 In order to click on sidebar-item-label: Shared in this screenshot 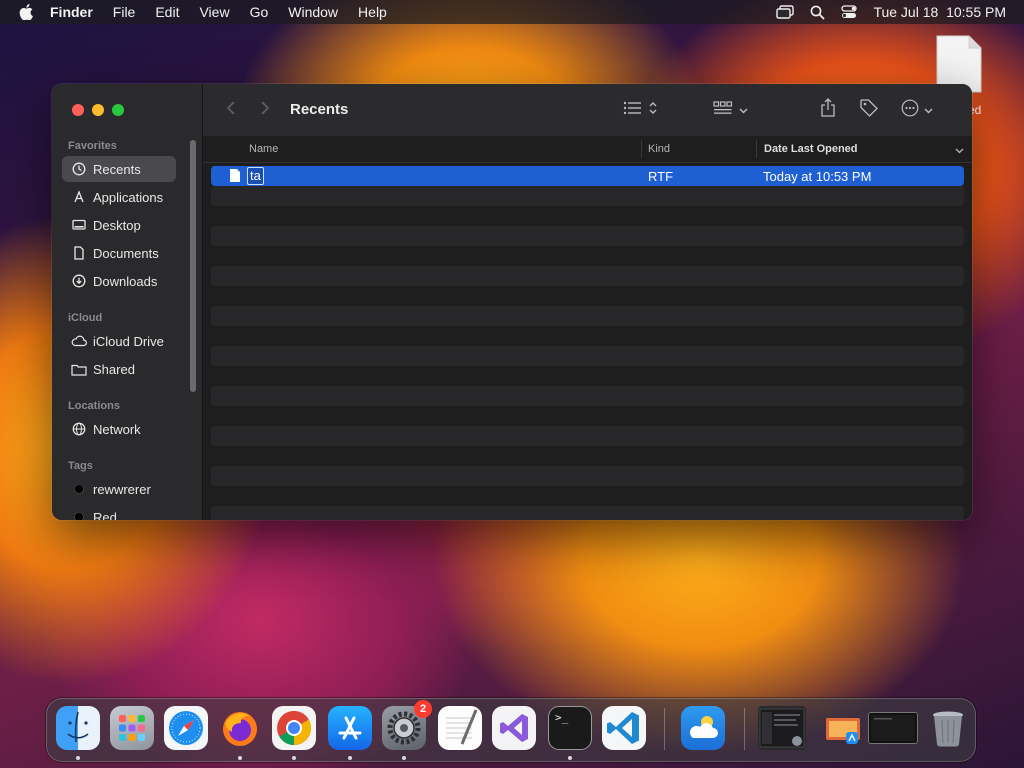, I will do `click(114, 369)`.